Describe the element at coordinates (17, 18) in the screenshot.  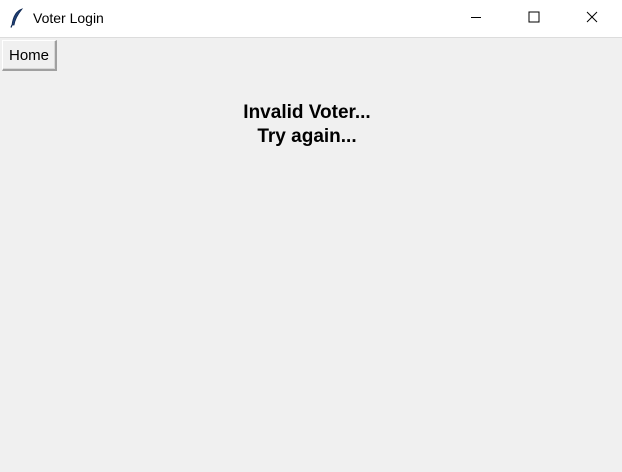
I see `feather-icon` at that location.